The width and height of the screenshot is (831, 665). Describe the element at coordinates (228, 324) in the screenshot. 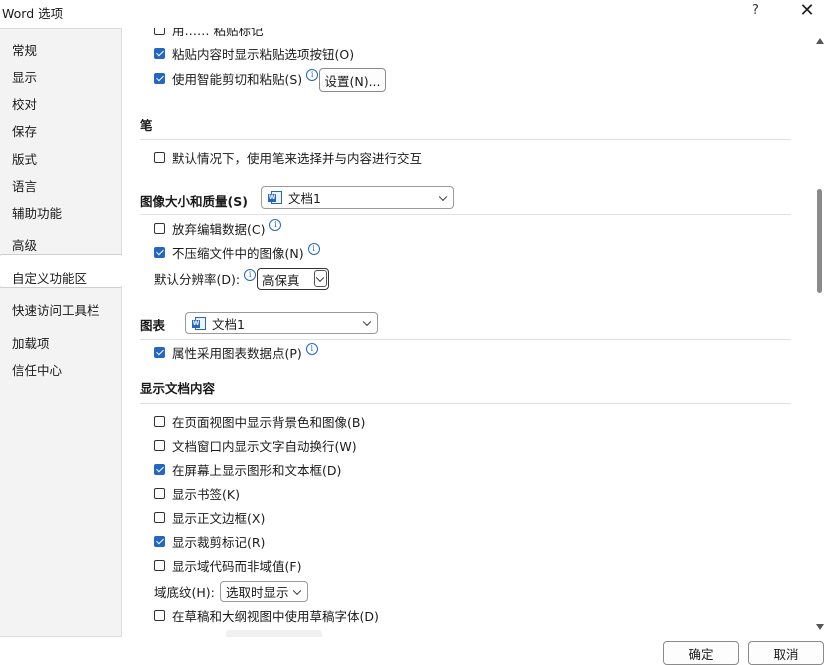

I see `chart-document-value: 文档1` at that location.